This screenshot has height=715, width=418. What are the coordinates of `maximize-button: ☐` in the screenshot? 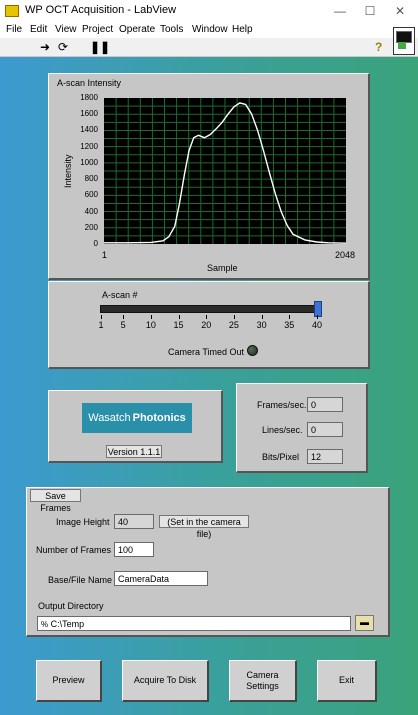 It's located at (370, 11).